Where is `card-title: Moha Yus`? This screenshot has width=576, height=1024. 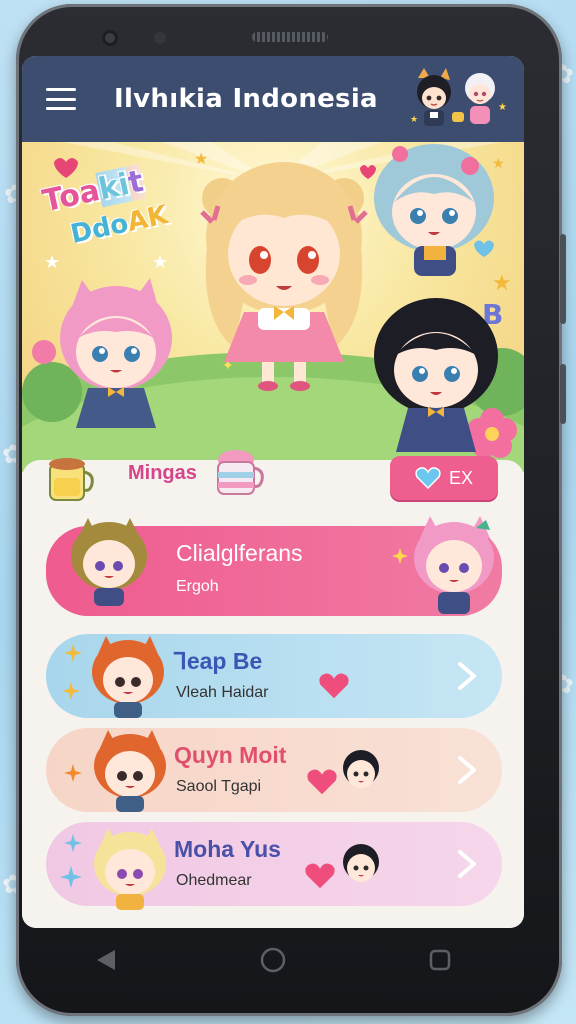 card-title: Moha Yus is located at coordinates (227, 849).